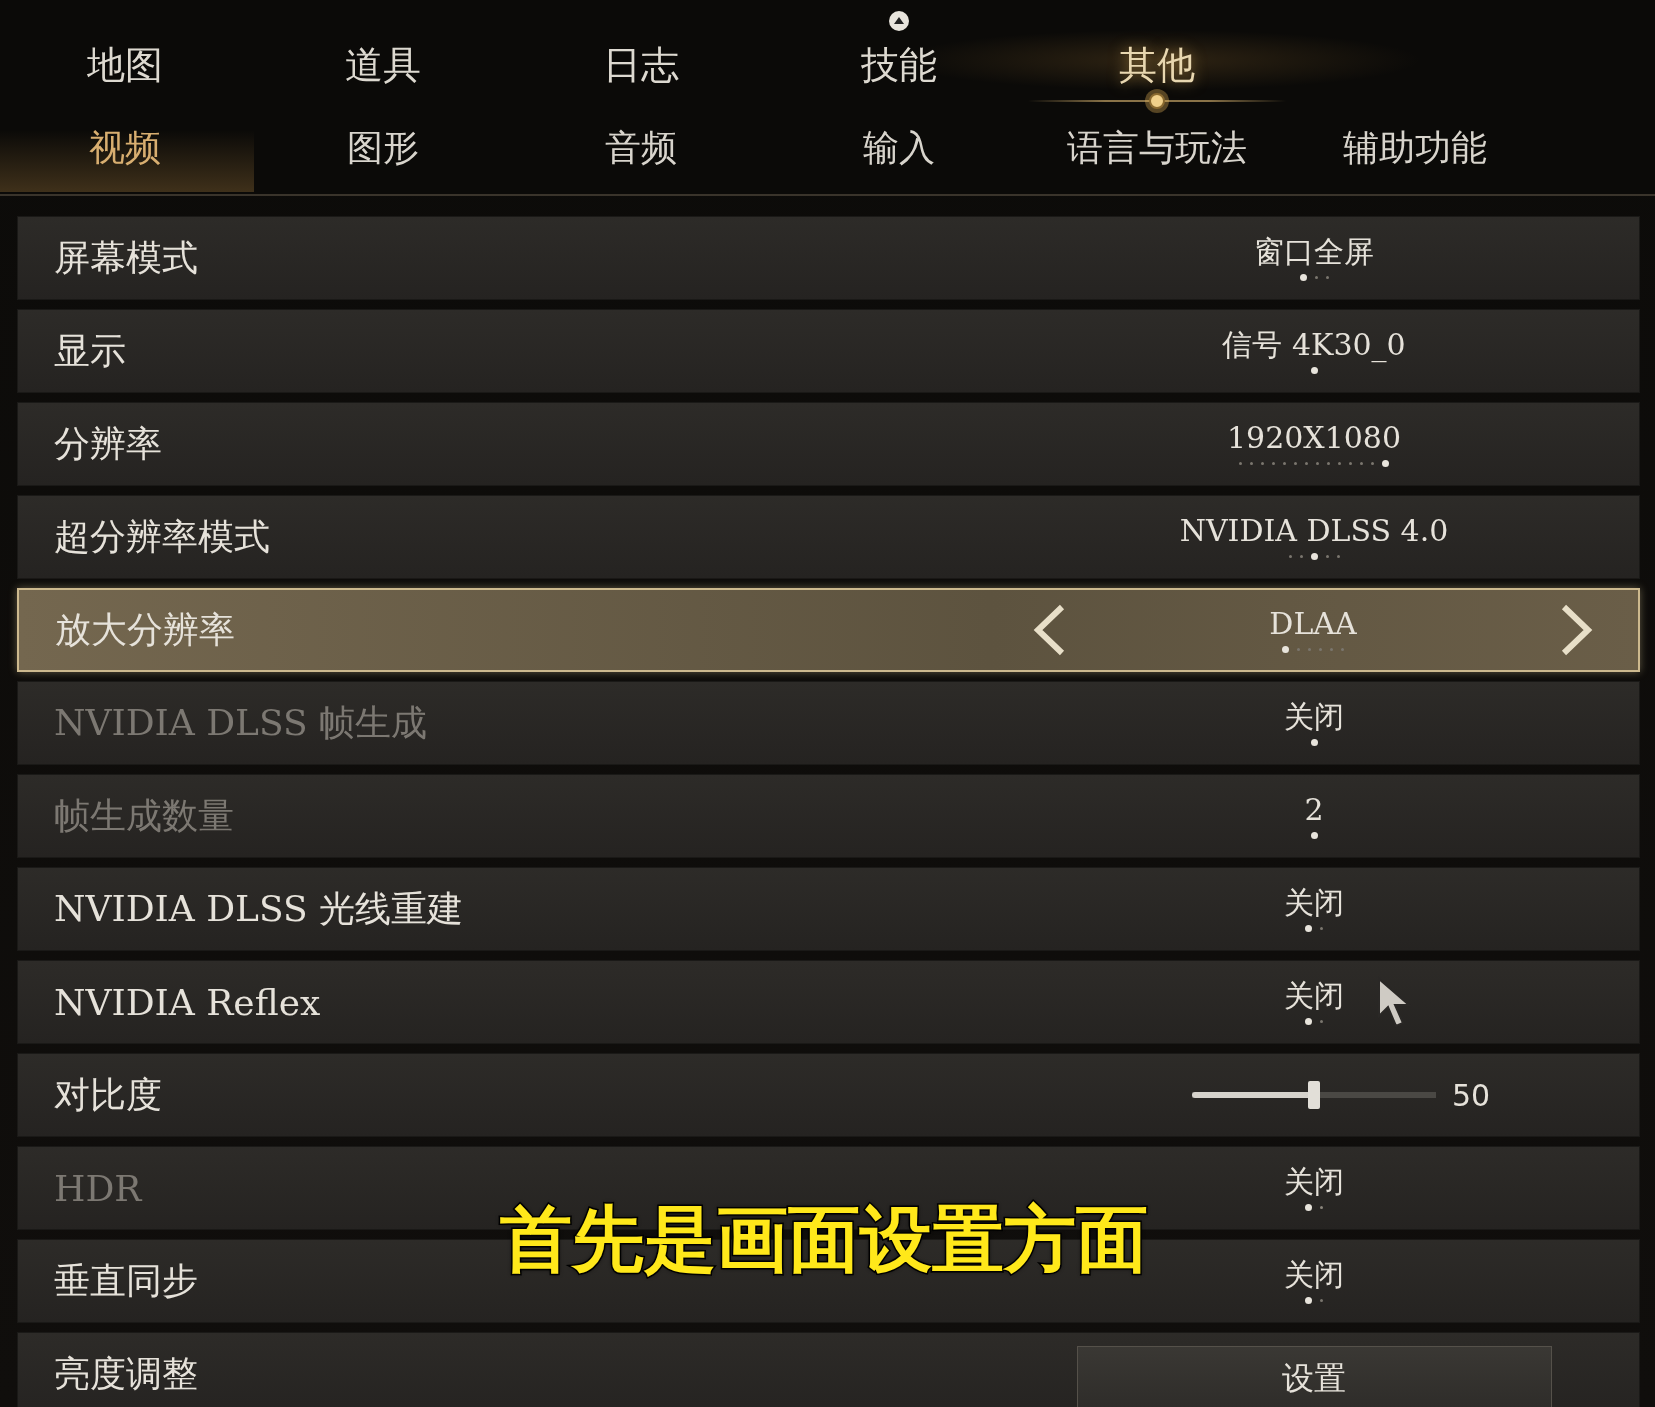  I want to click on setting-label: NVIDIA DLSS 光线重建, so click(259, 908).